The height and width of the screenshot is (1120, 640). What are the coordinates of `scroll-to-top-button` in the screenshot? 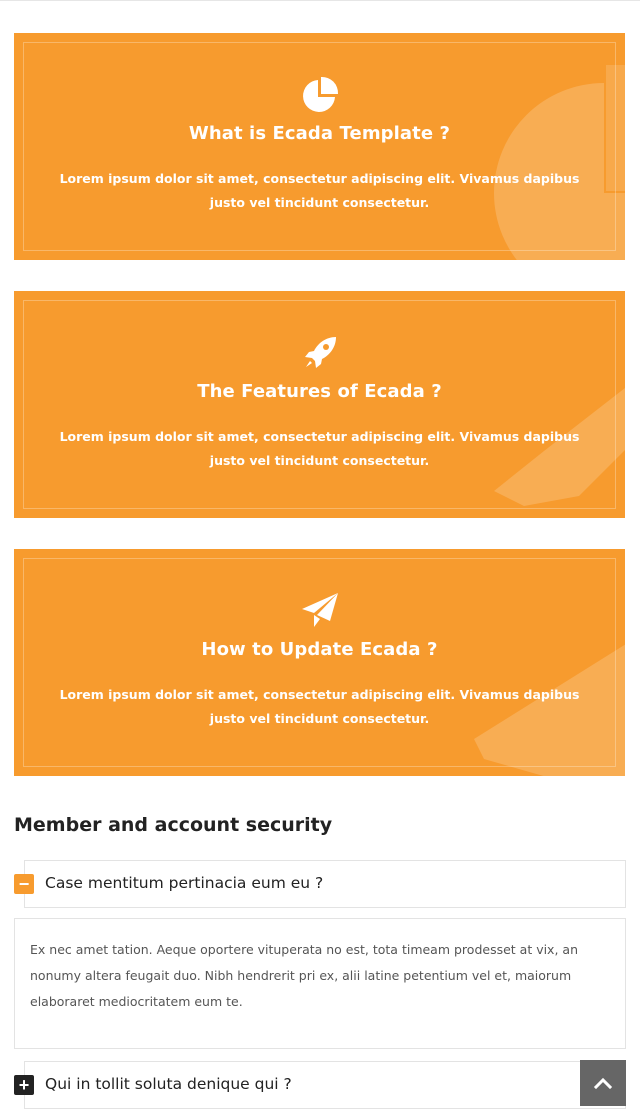 It's located at (603, 1083).